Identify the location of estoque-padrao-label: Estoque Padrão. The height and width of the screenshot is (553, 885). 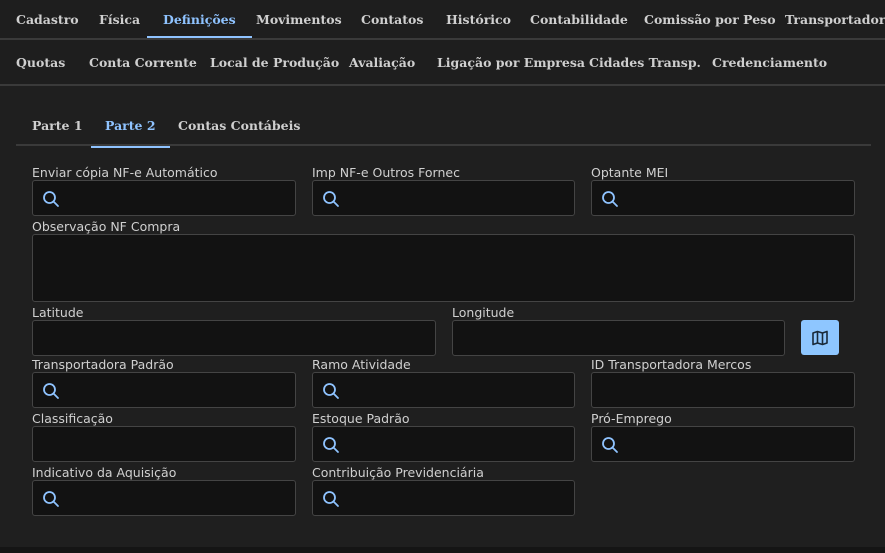
(361, 418).